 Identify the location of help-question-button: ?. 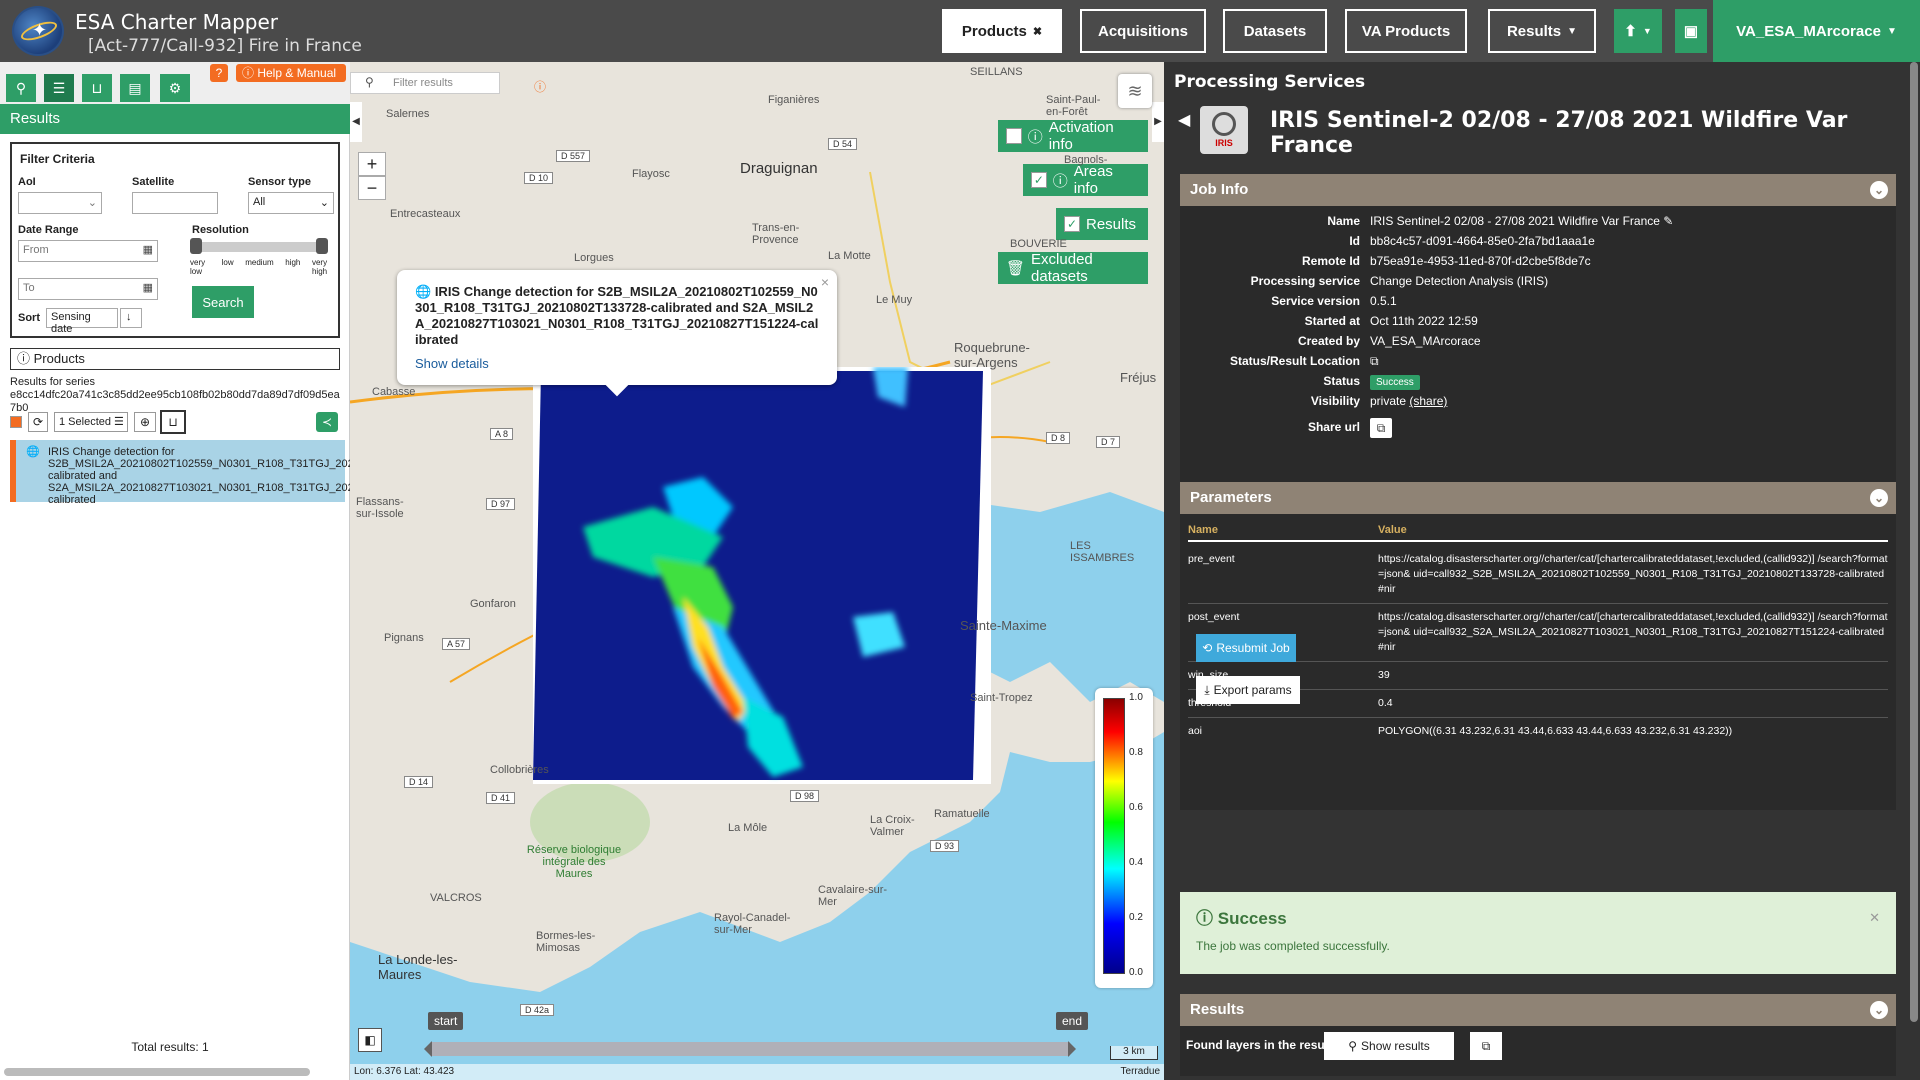
(219, 73).